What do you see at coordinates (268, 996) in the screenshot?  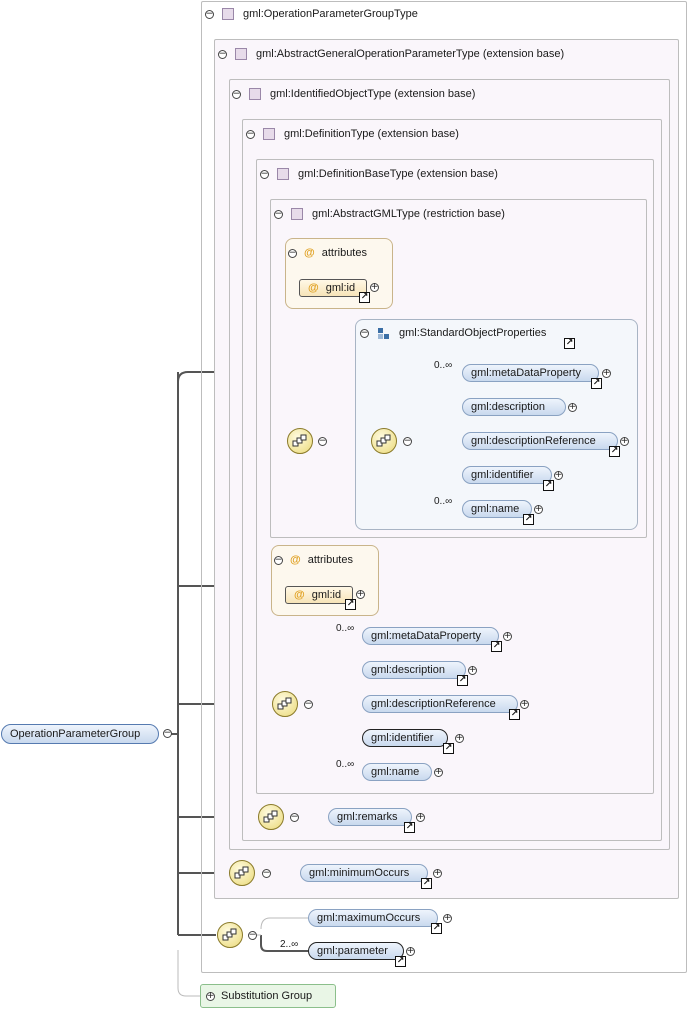 I see `substitution-group: + Substitution Group` at bounding box center [268, 996].